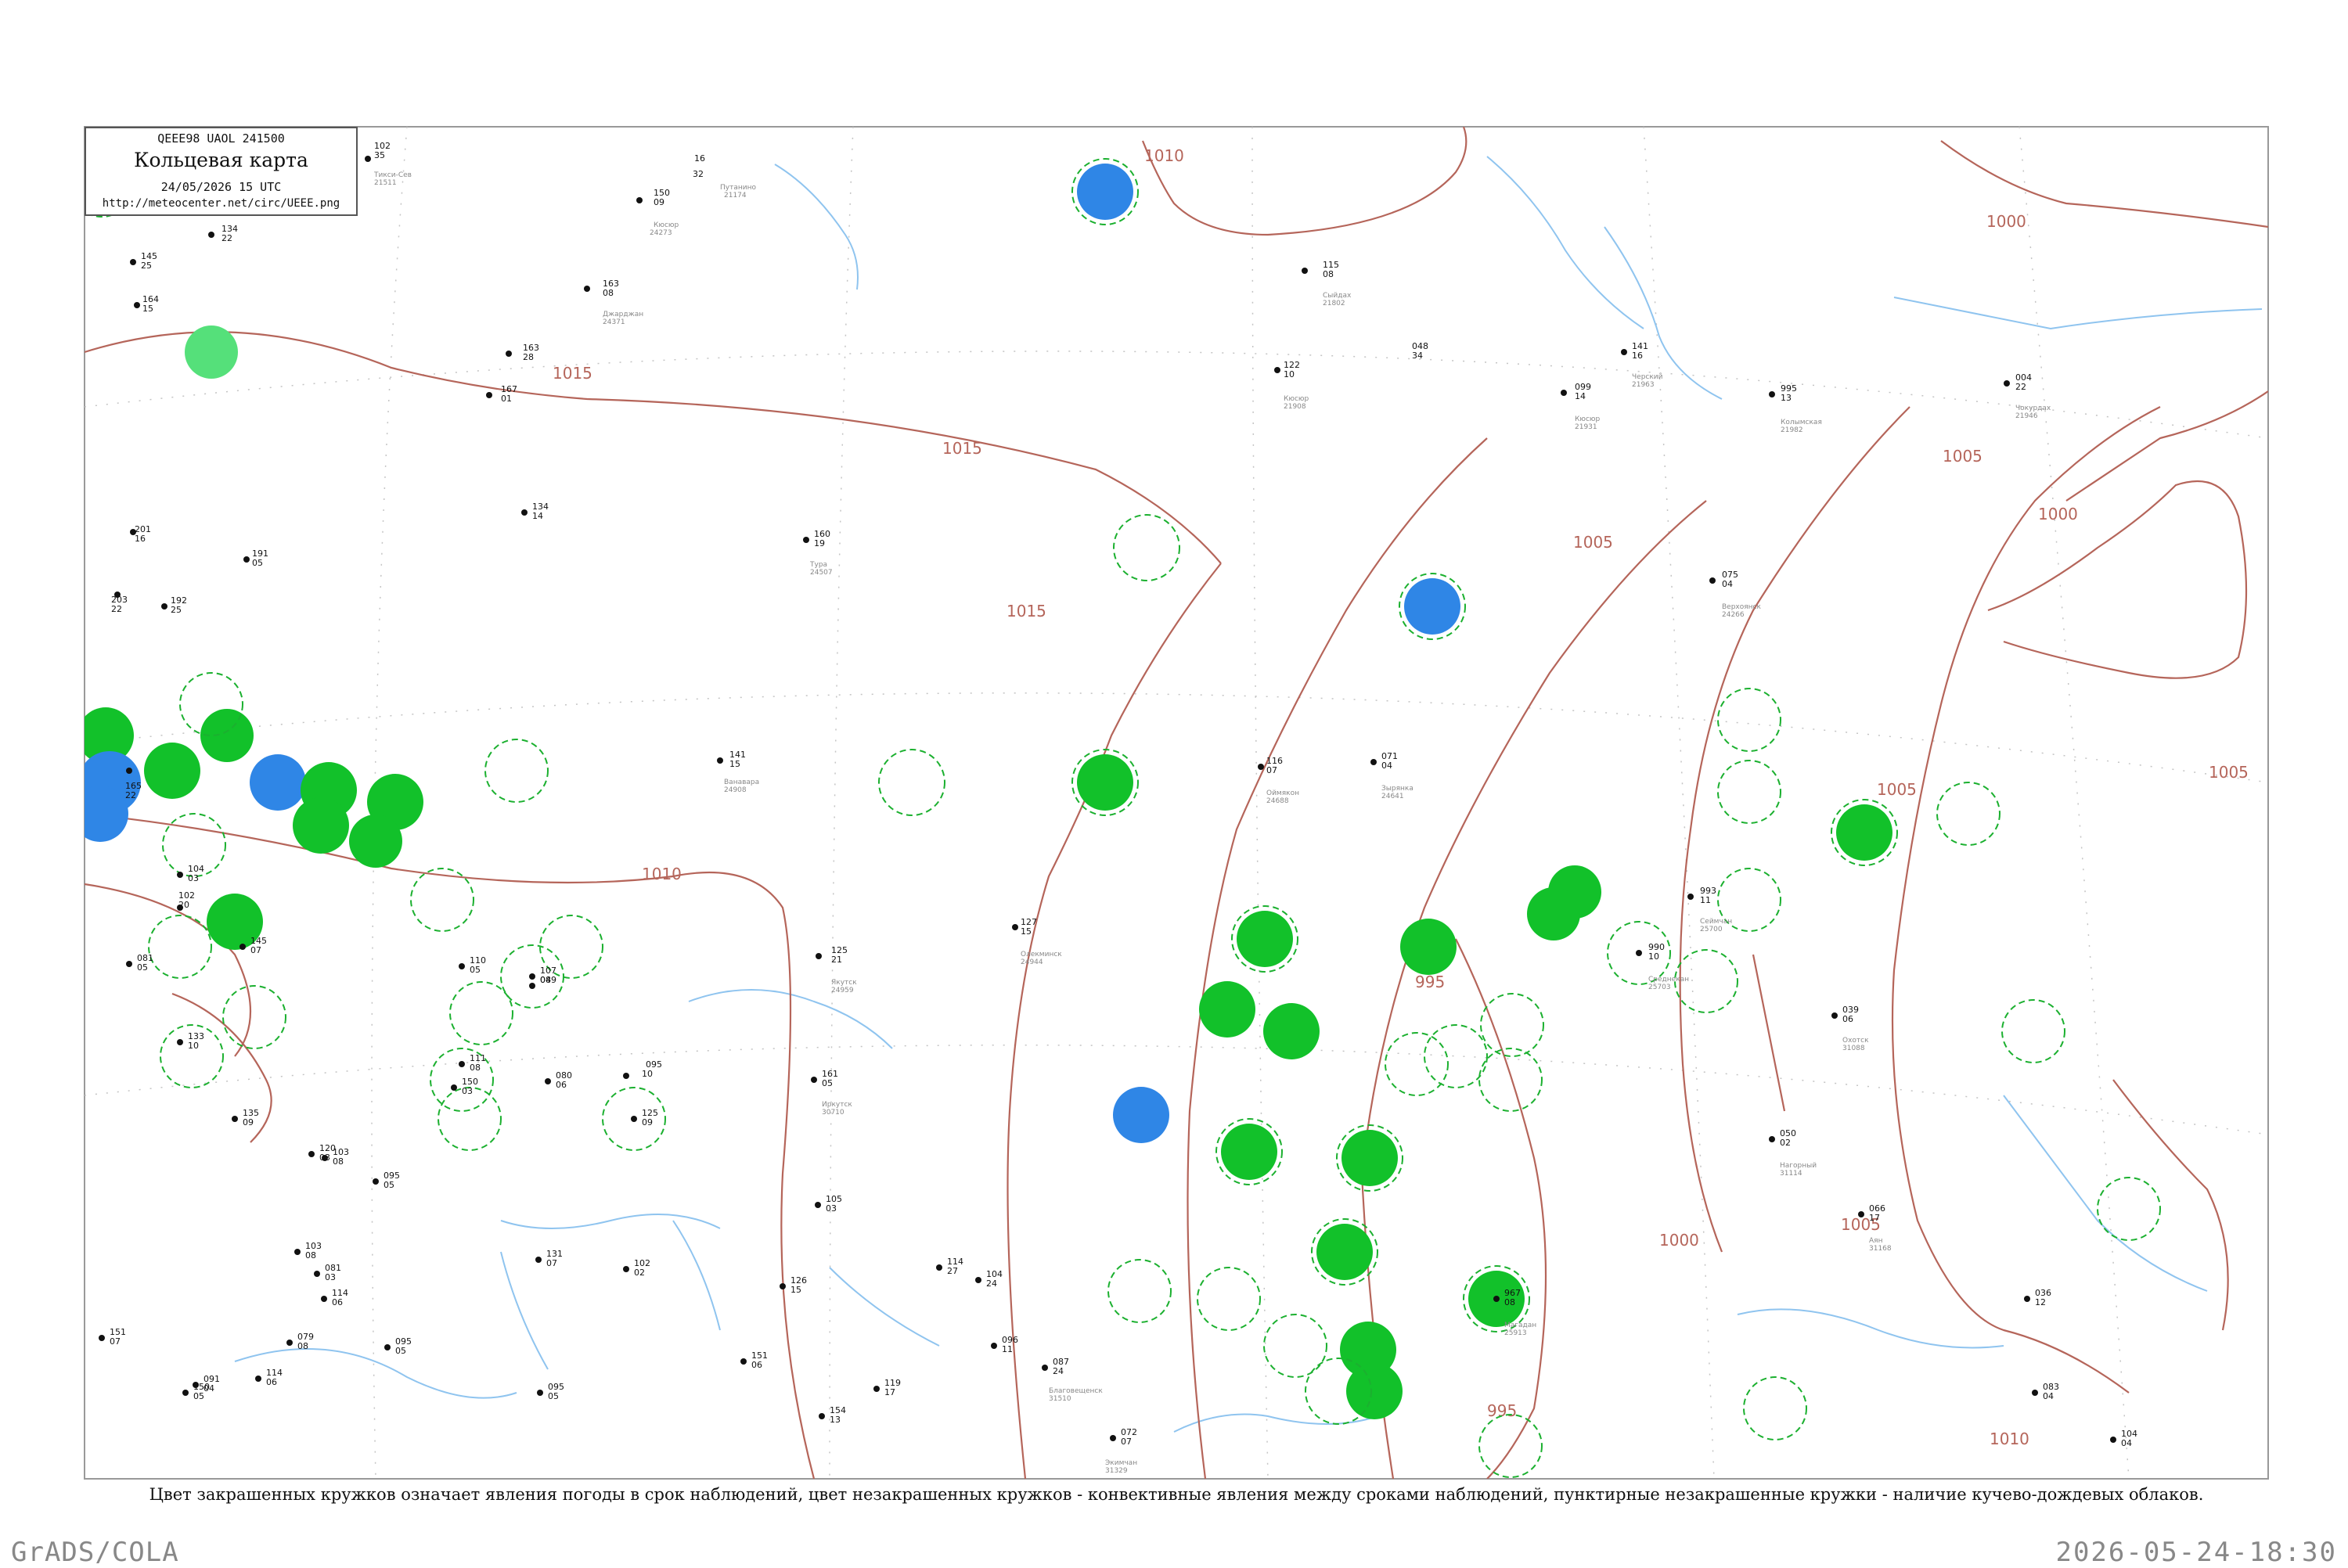  I want to click on station-value: 17, so click(889, 1392).